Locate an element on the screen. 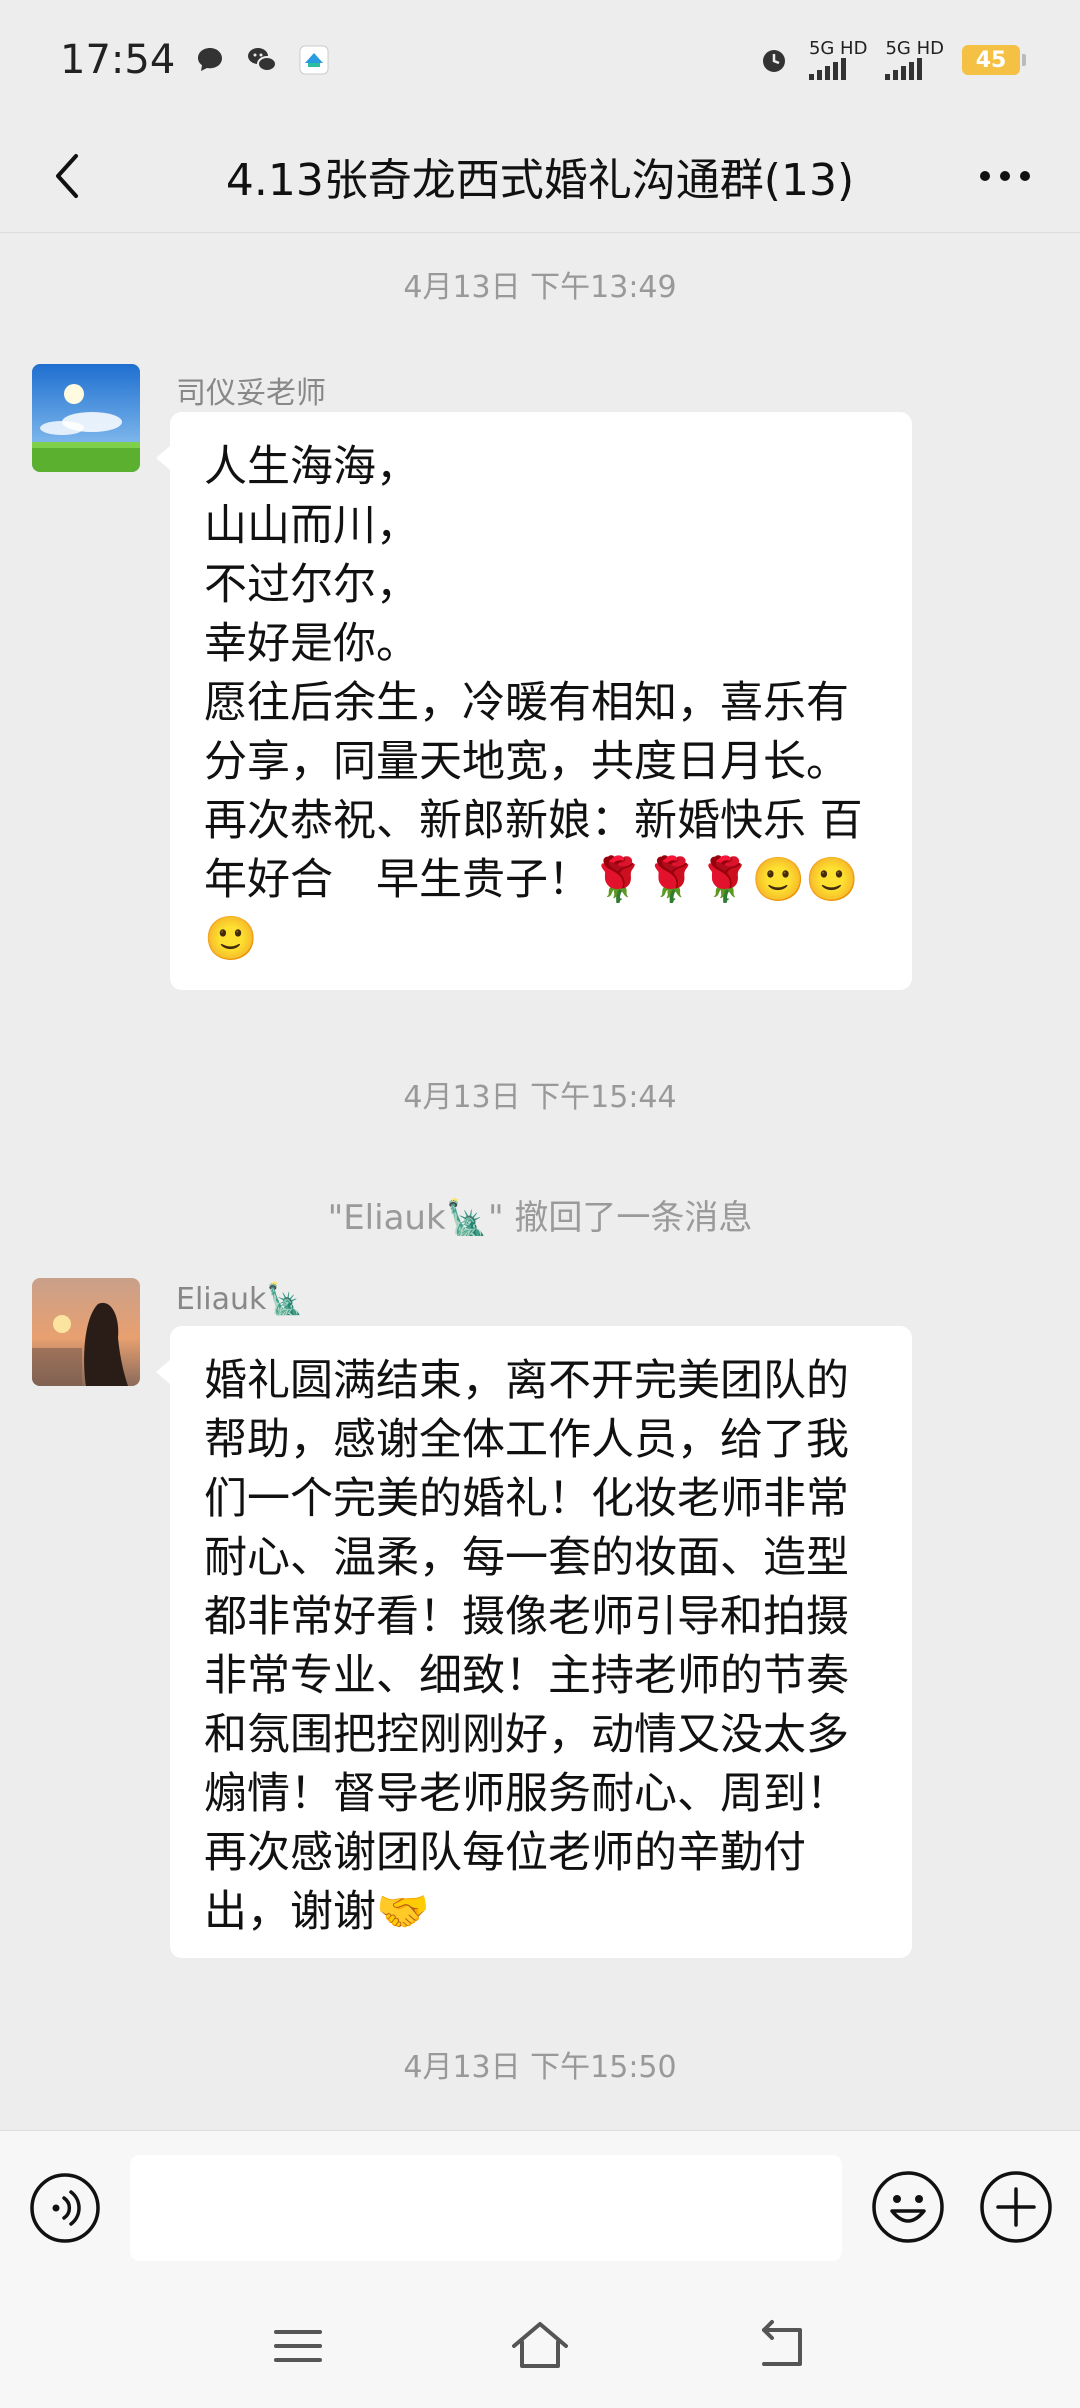  menu-button is located at coordinates (298, 2346).